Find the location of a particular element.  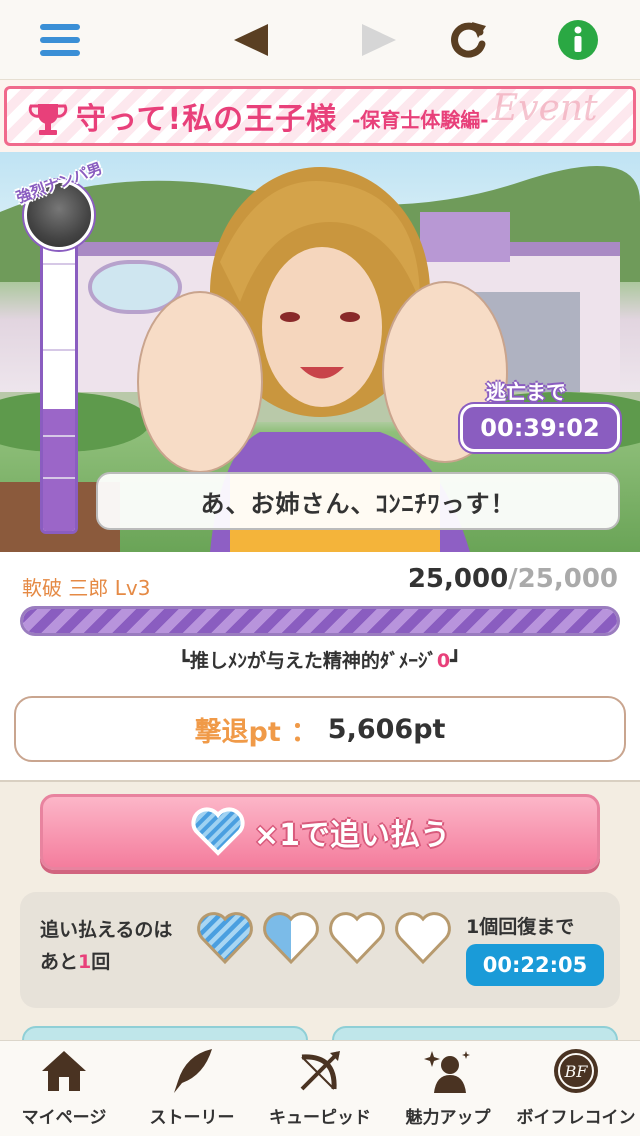

recover-label: 1個回復まで is located at coordinates (520, 927).